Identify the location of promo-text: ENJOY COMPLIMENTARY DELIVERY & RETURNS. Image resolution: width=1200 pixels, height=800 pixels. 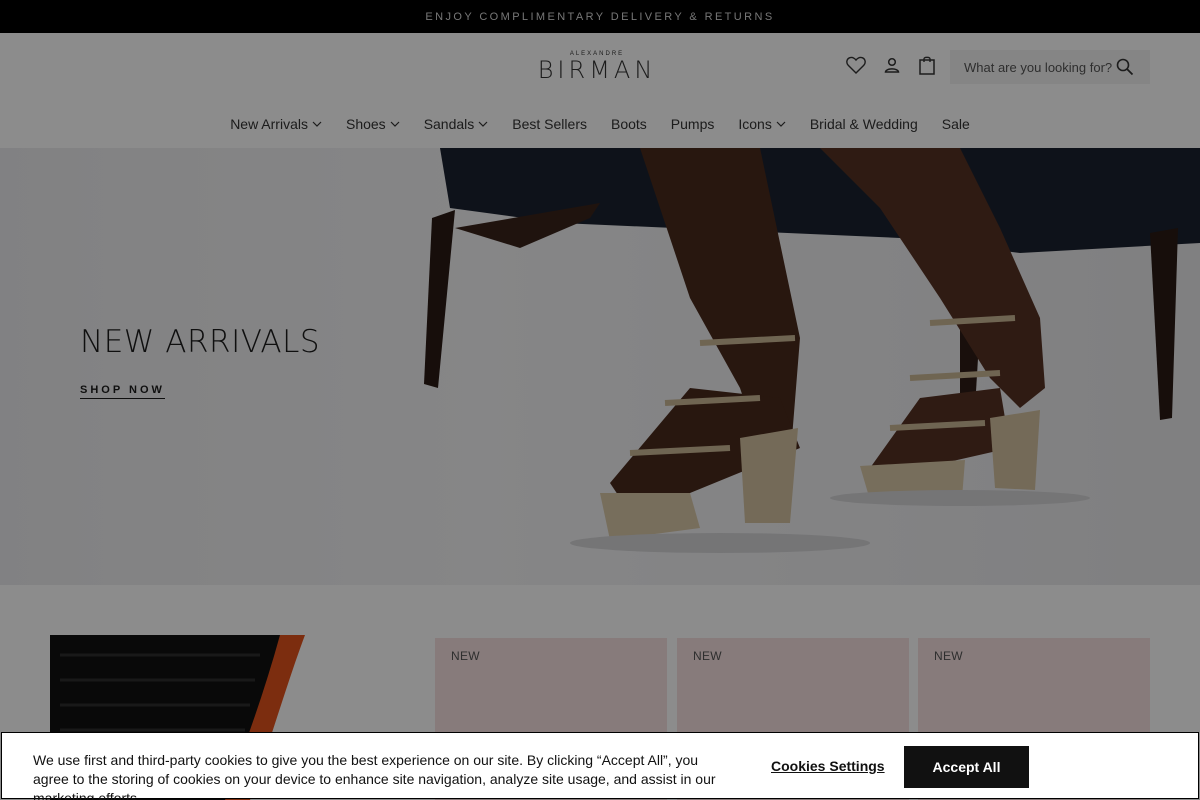
(600, 16).